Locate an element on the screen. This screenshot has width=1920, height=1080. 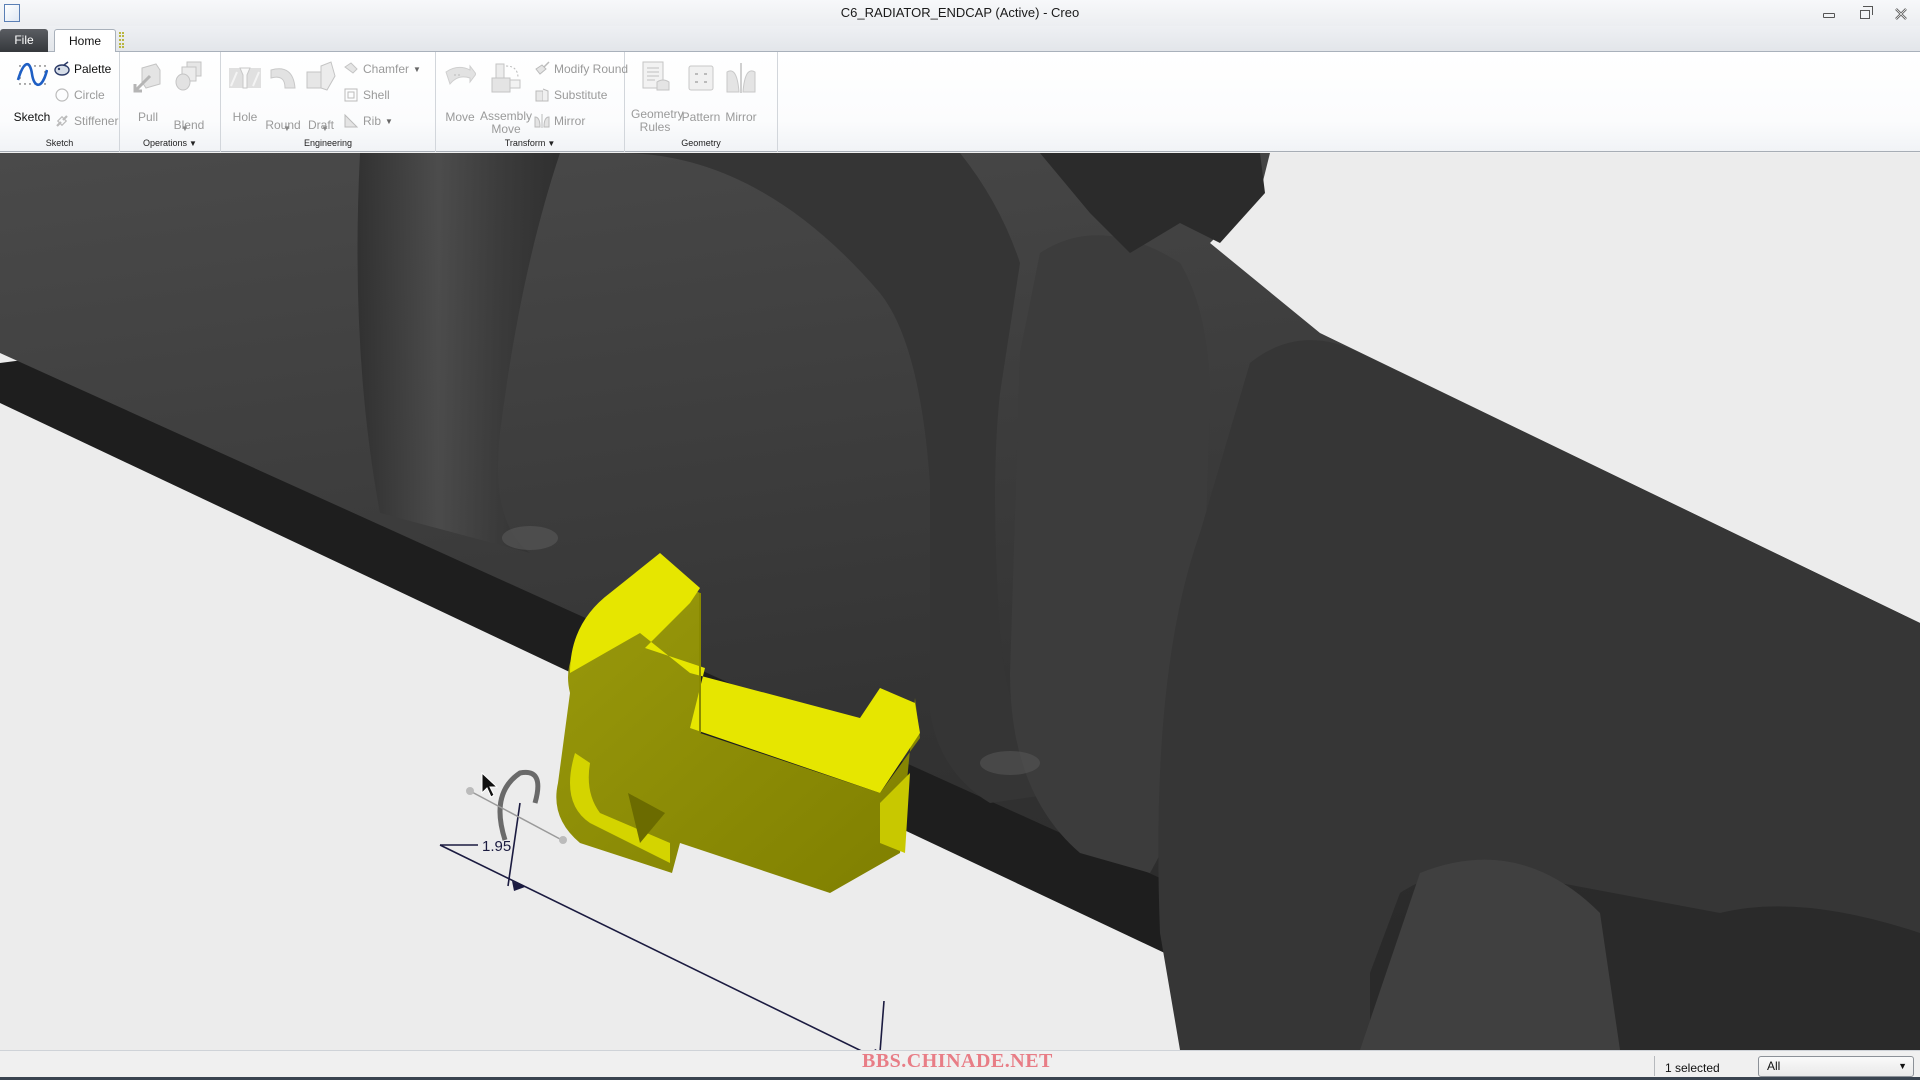
pull-button: Pull is located at coordinates (148, 93).